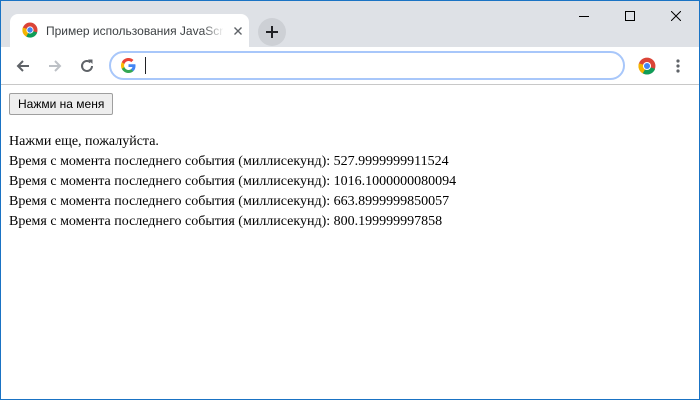 The image size is (700, 400). I want to click on maximize-icon, so click(630, 16).